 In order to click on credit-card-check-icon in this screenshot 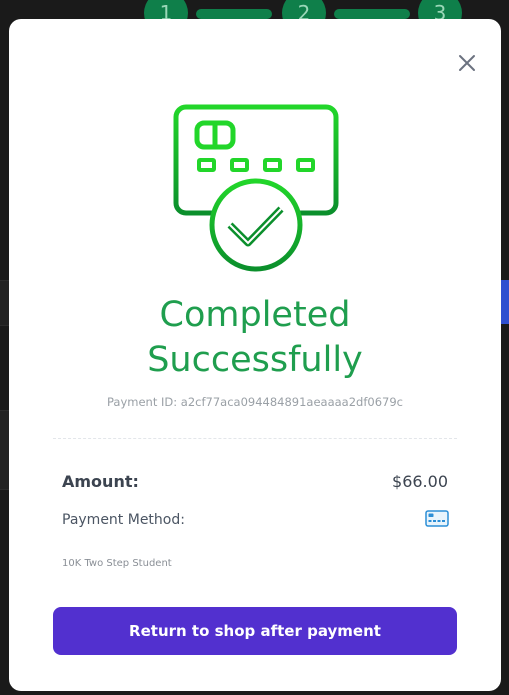, I will do `click(257, 188)`.